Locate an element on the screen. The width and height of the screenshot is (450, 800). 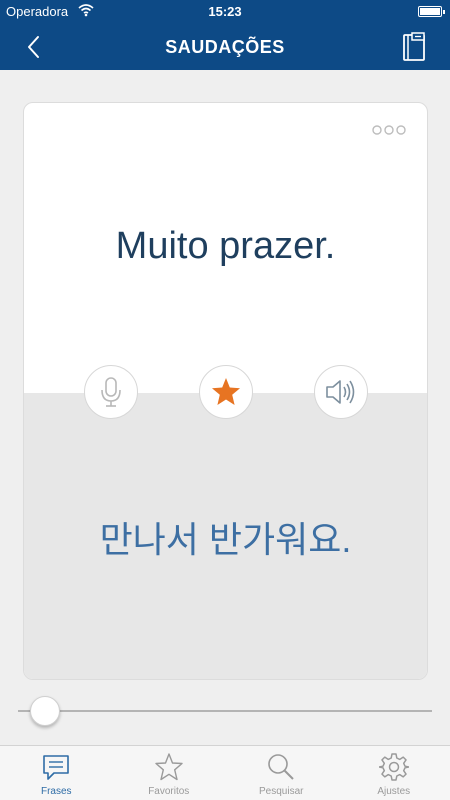
notebook-button is located at coordinates (414, 47).